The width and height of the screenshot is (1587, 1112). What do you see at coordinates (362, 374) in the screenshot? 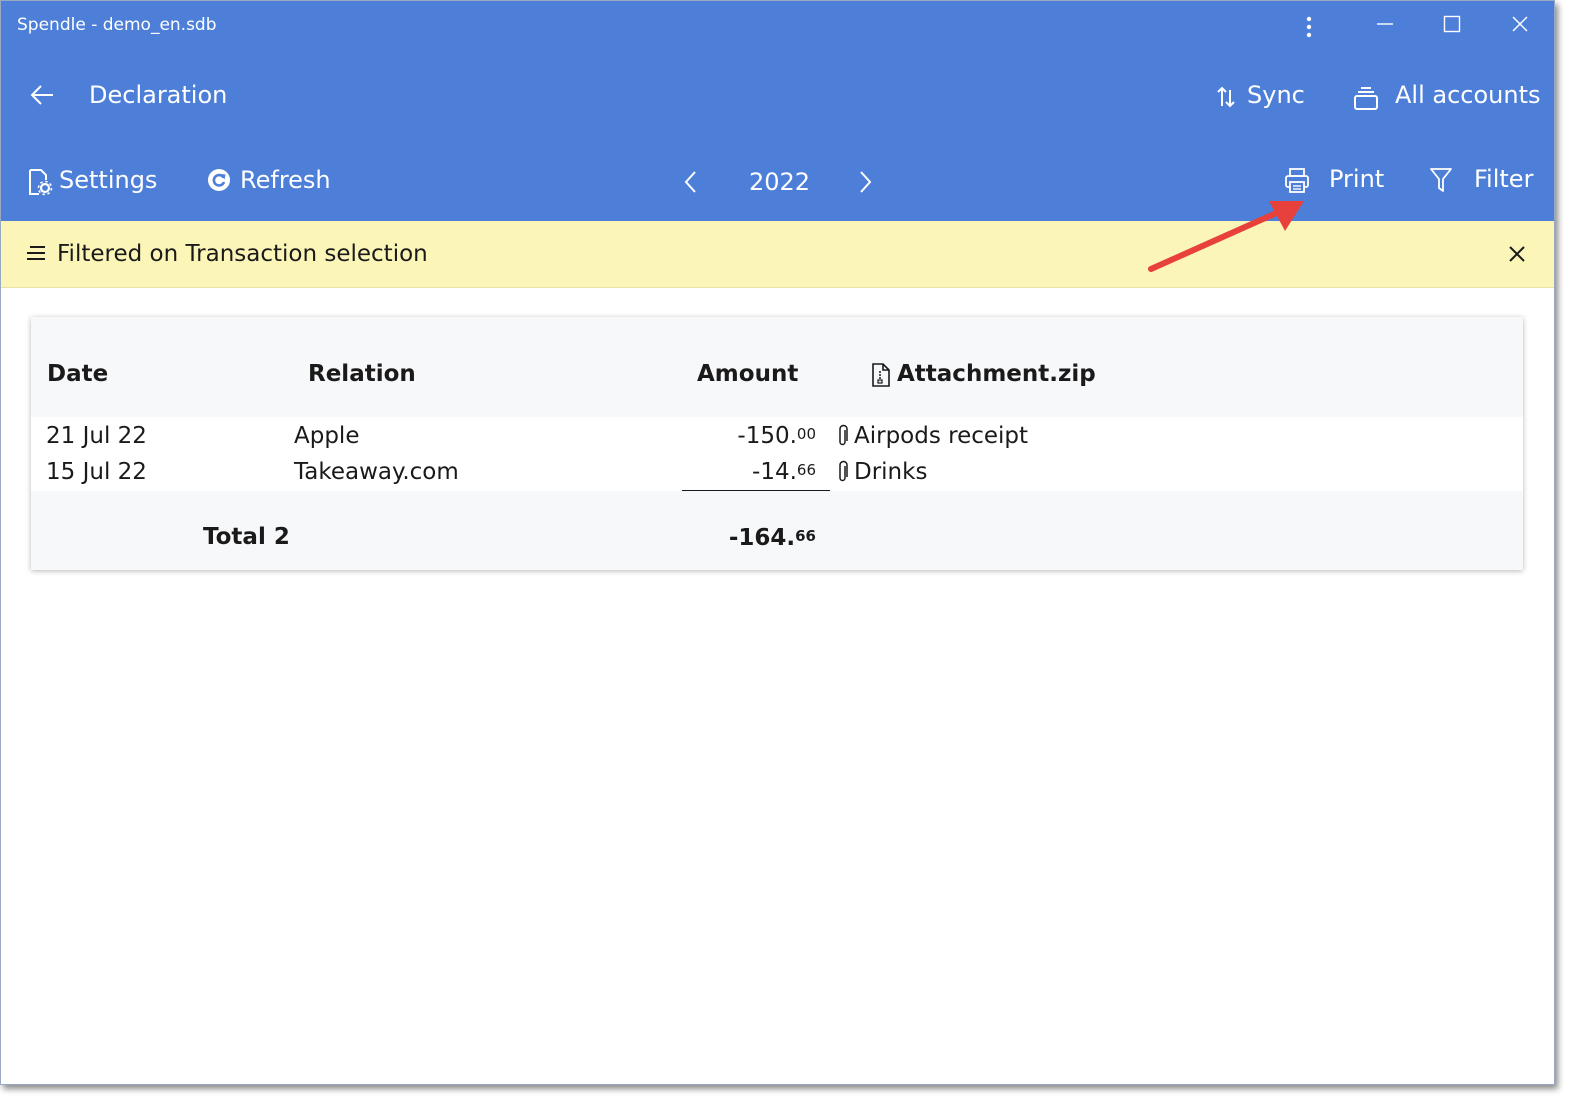
I see `column-header-relation: Relation` at bounding box center [362, 374].